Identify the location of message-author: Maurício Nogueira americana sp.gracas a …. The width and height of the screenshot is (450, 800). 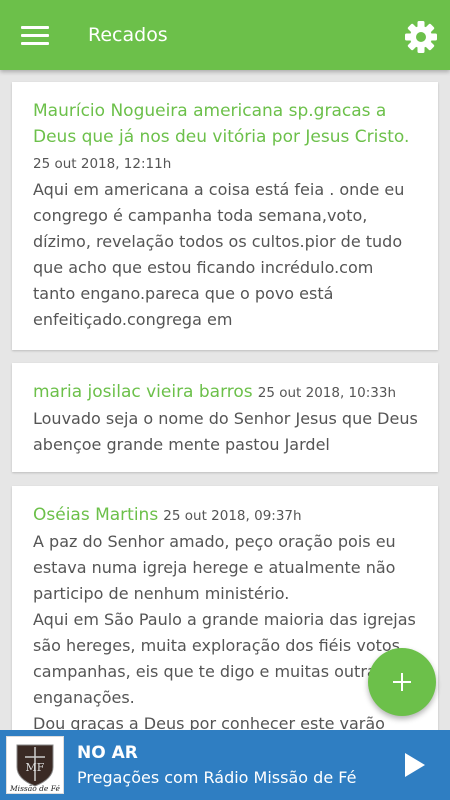
(221, 124).